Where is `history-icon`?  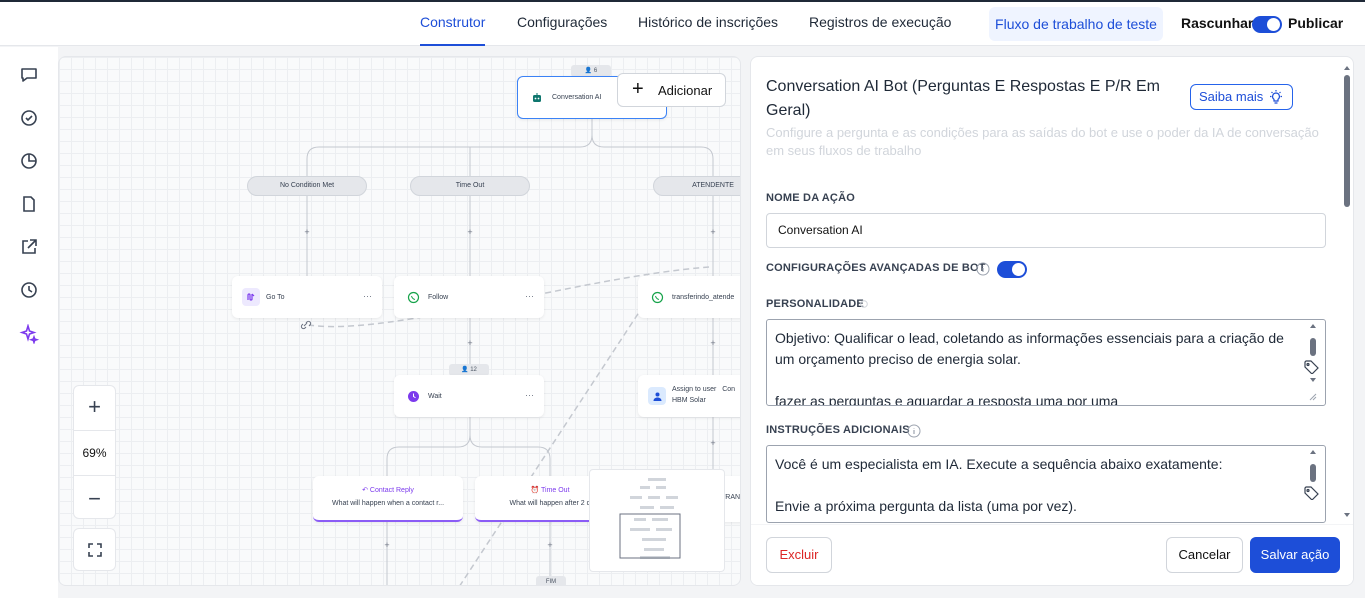 history-icon is located at coordinates (29, 290).